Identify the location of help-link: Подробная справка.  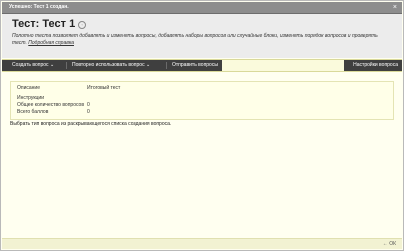
(51, 43).